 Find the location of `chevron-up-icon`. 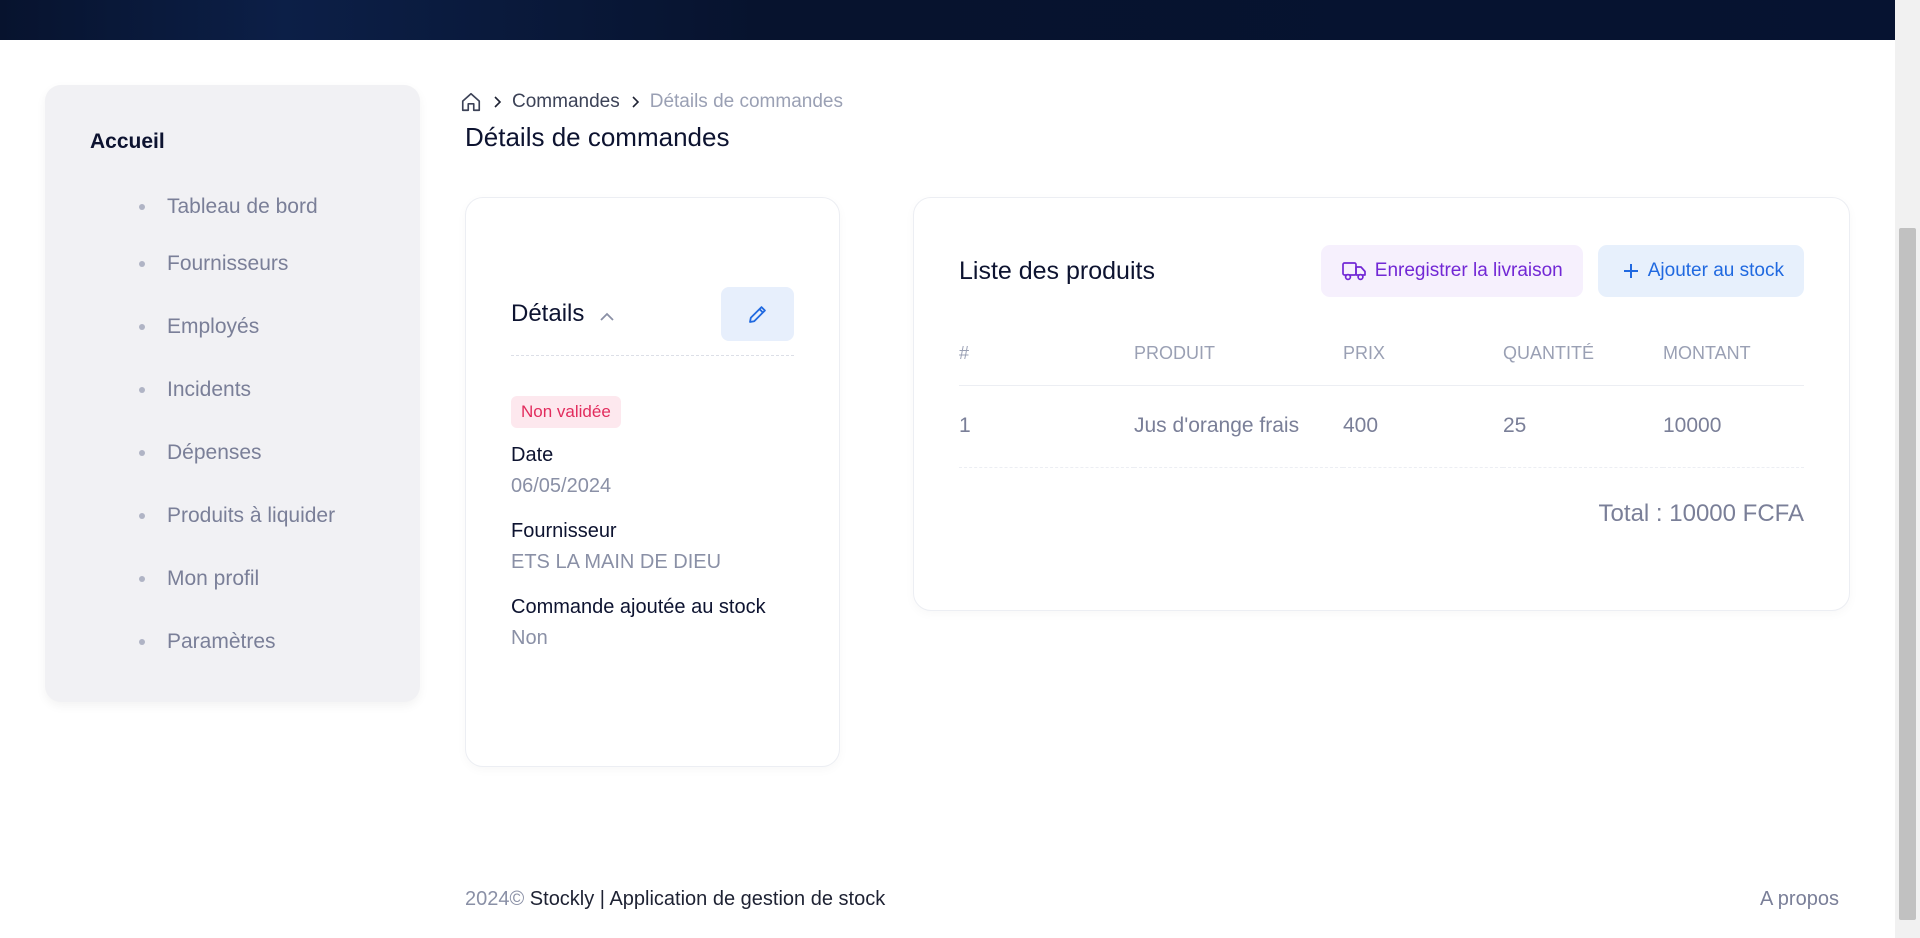

chevron-up-icon is located at coordinates (607, 314).